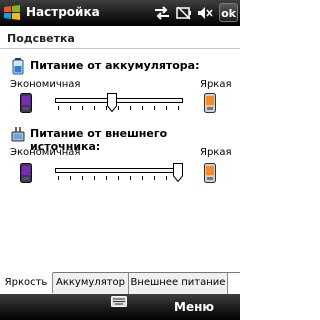 The image size is (320, 320). I want to click on connectivity-icon, so click(162, 13).